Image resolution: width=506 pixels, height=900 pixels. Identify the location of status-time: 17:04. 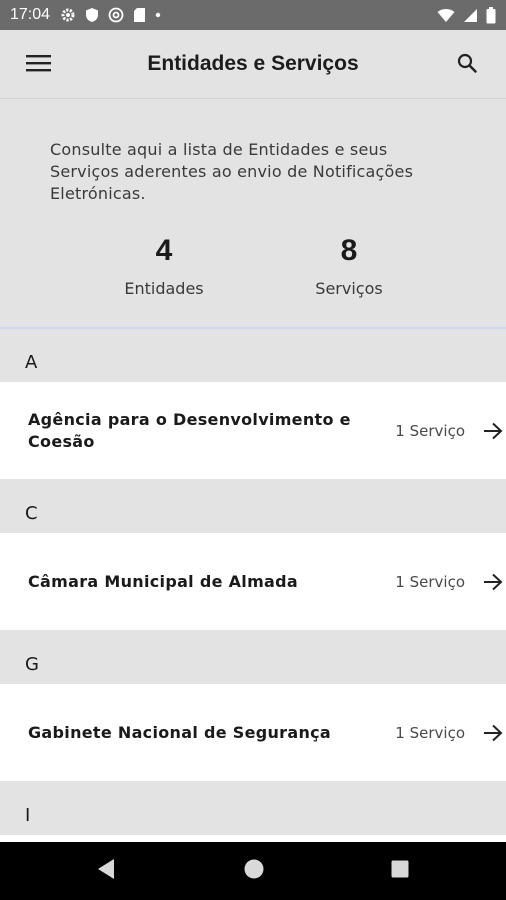
(30, 14).